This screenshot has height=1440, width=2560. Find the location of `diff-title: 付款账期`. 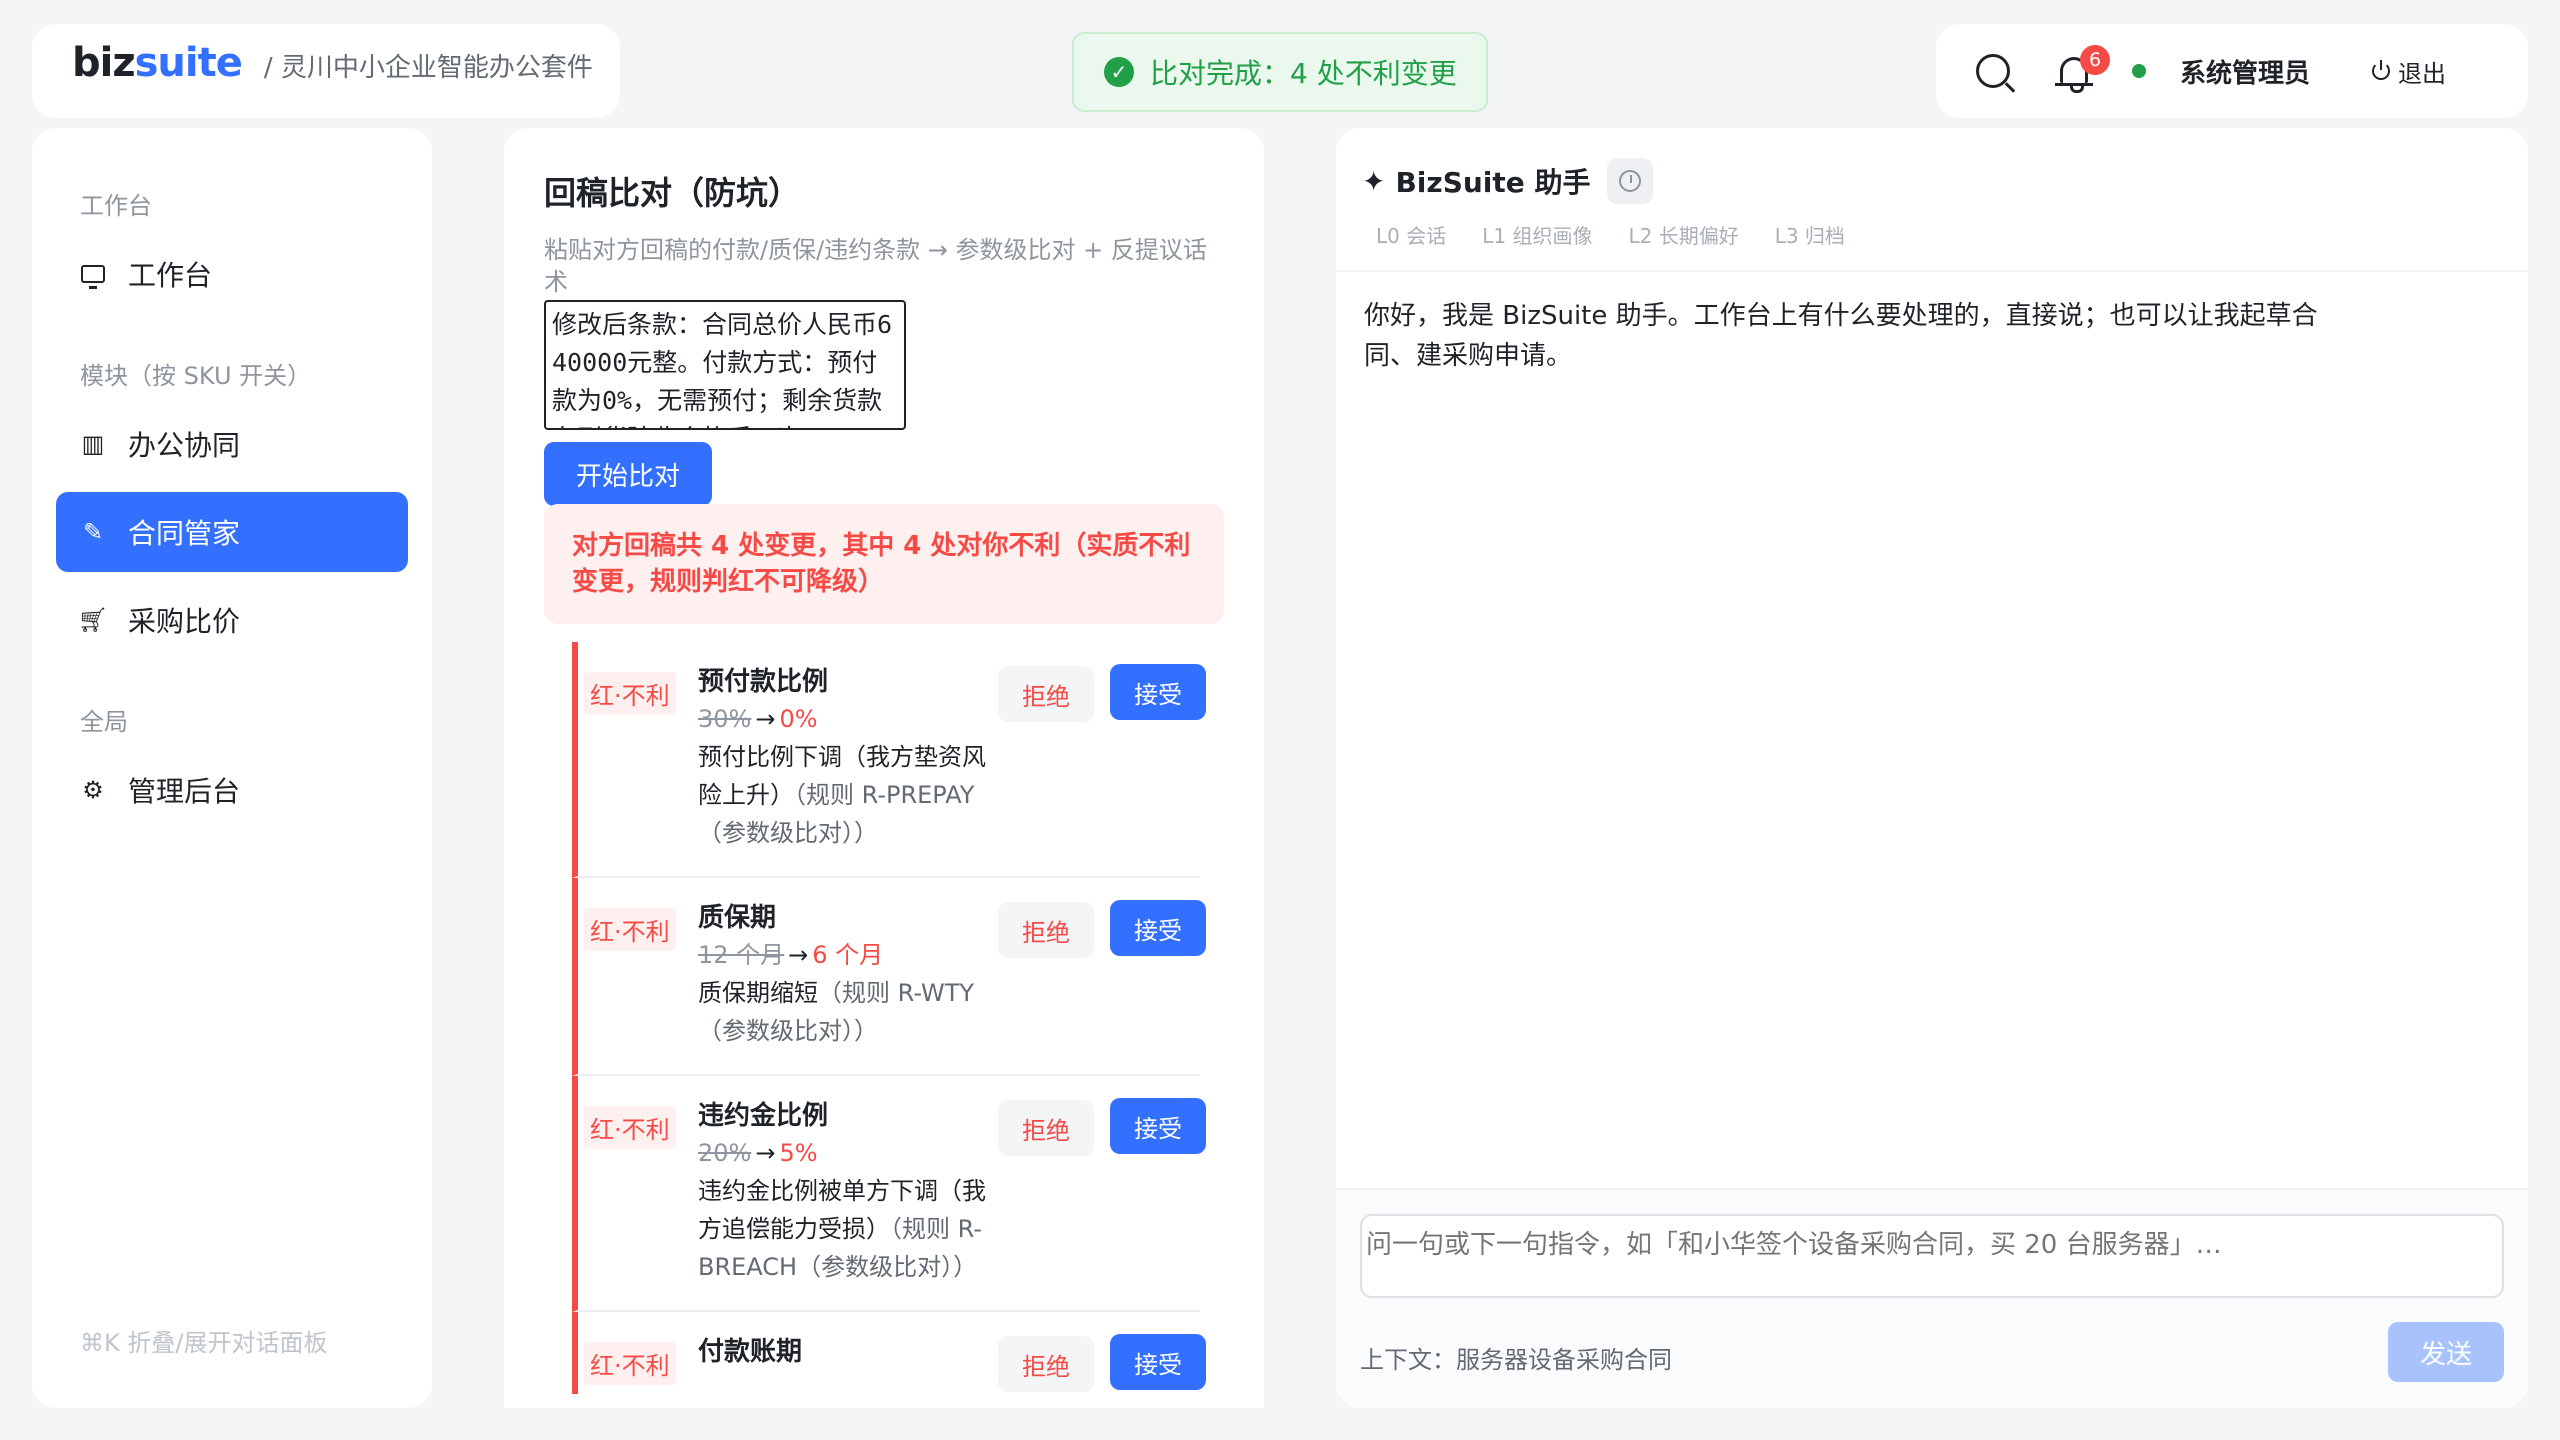

diff-title: 付款账期 is located at coordinates (750, 1352).